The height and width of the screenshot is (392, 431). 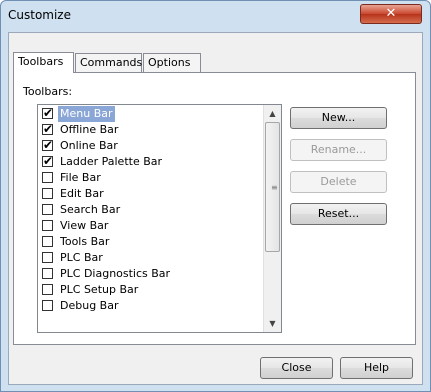 What do you see at coordinates (89, 129) in the screenshot?
I see `toolbar-item-label: Offline Bar` at bounding box center [89, 129].